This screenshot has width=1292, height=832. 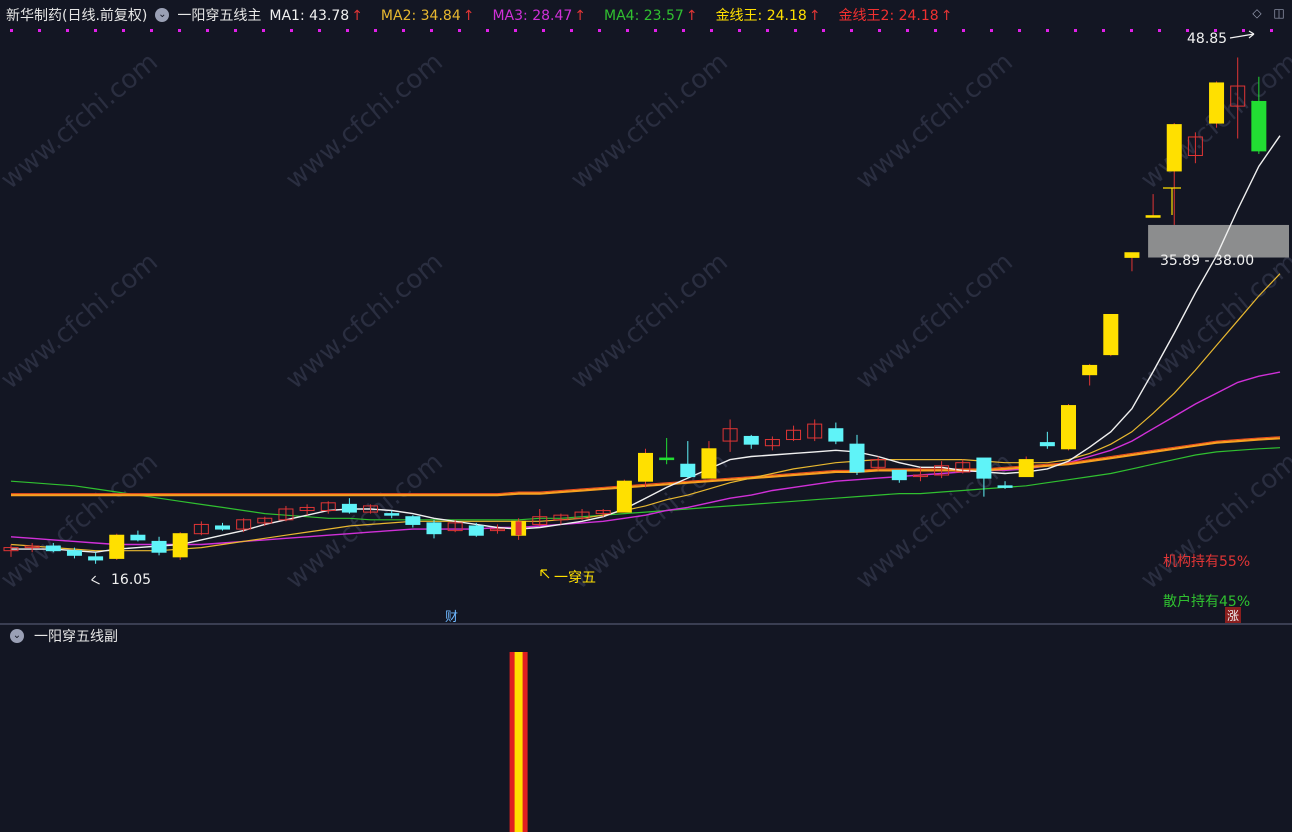 What do you see at coordinates (1242, 34) in the screenshot?
I see `high-arrow-icon` at bounding box center [1242, 34].